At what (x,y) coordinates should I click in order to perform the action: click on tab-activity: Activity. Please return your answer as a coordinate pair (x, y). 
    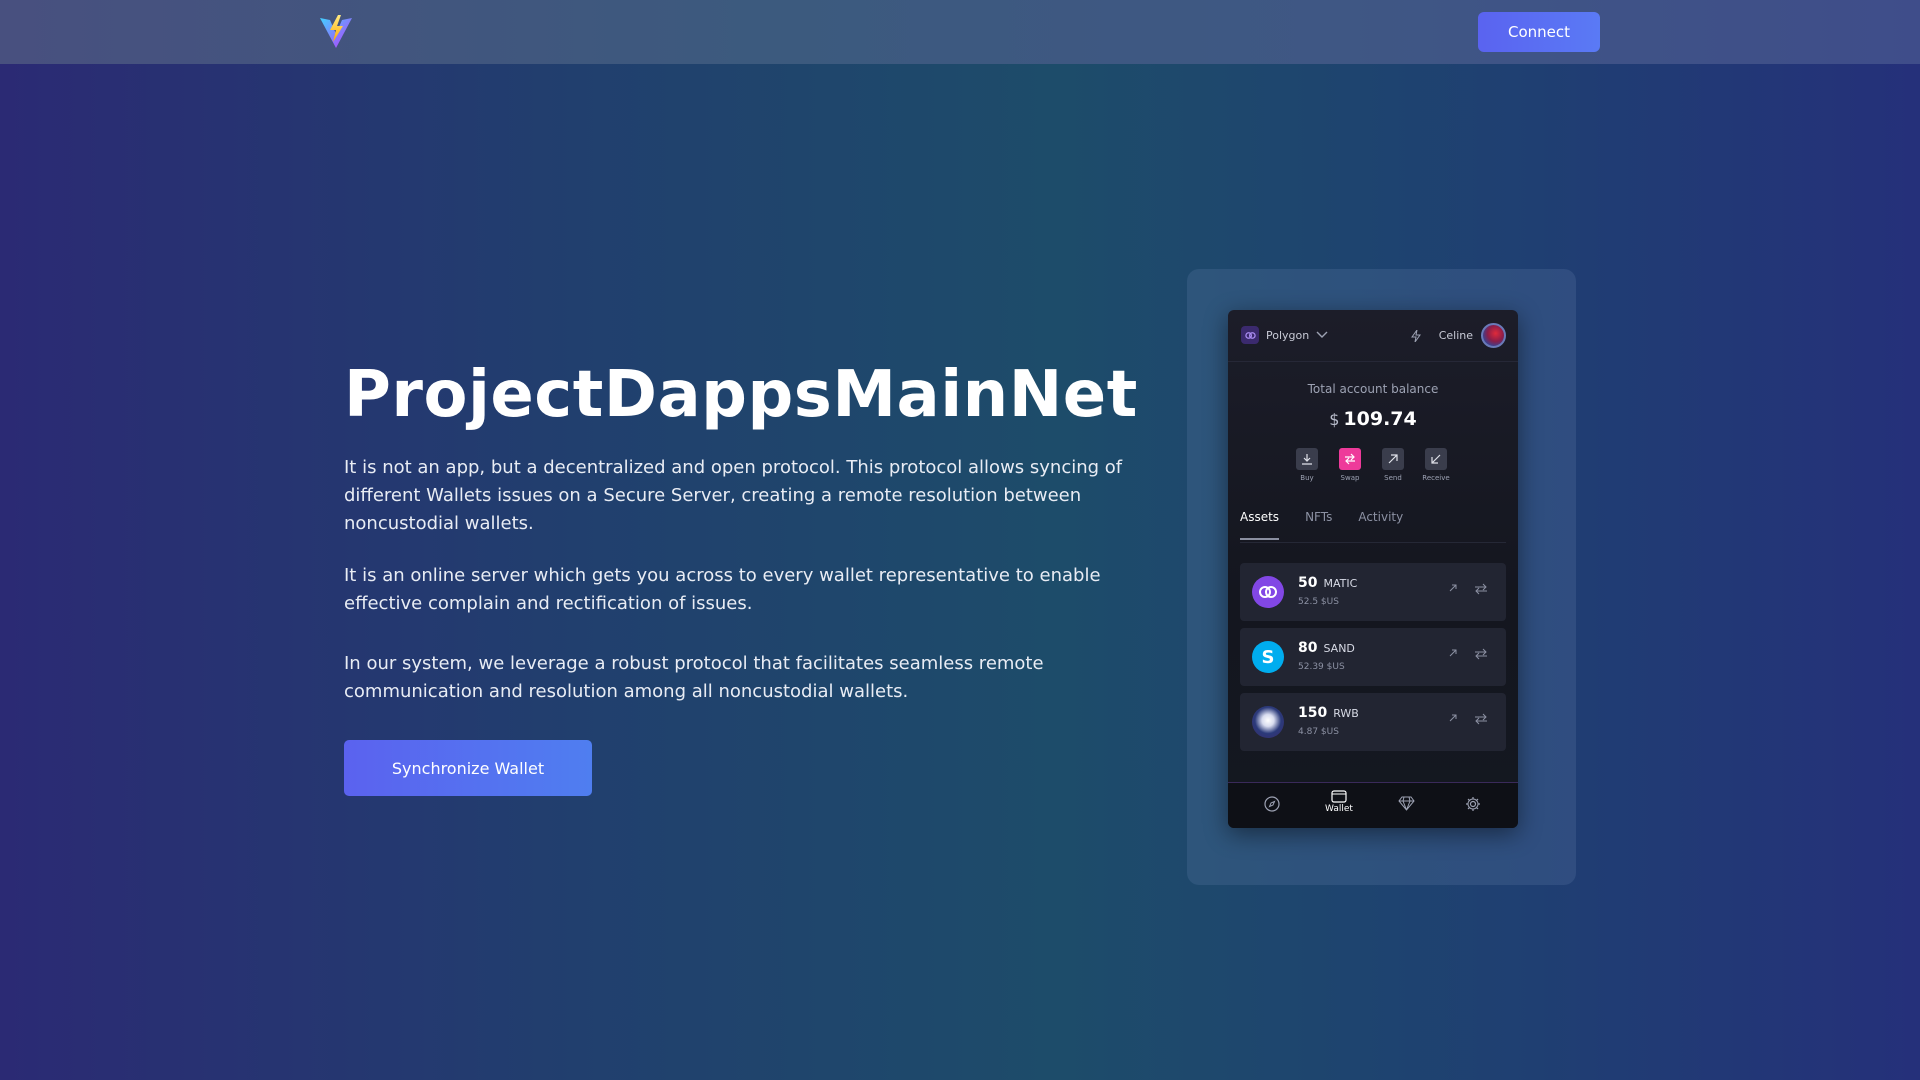
    Looking at the image, I should click on (1380, 525).